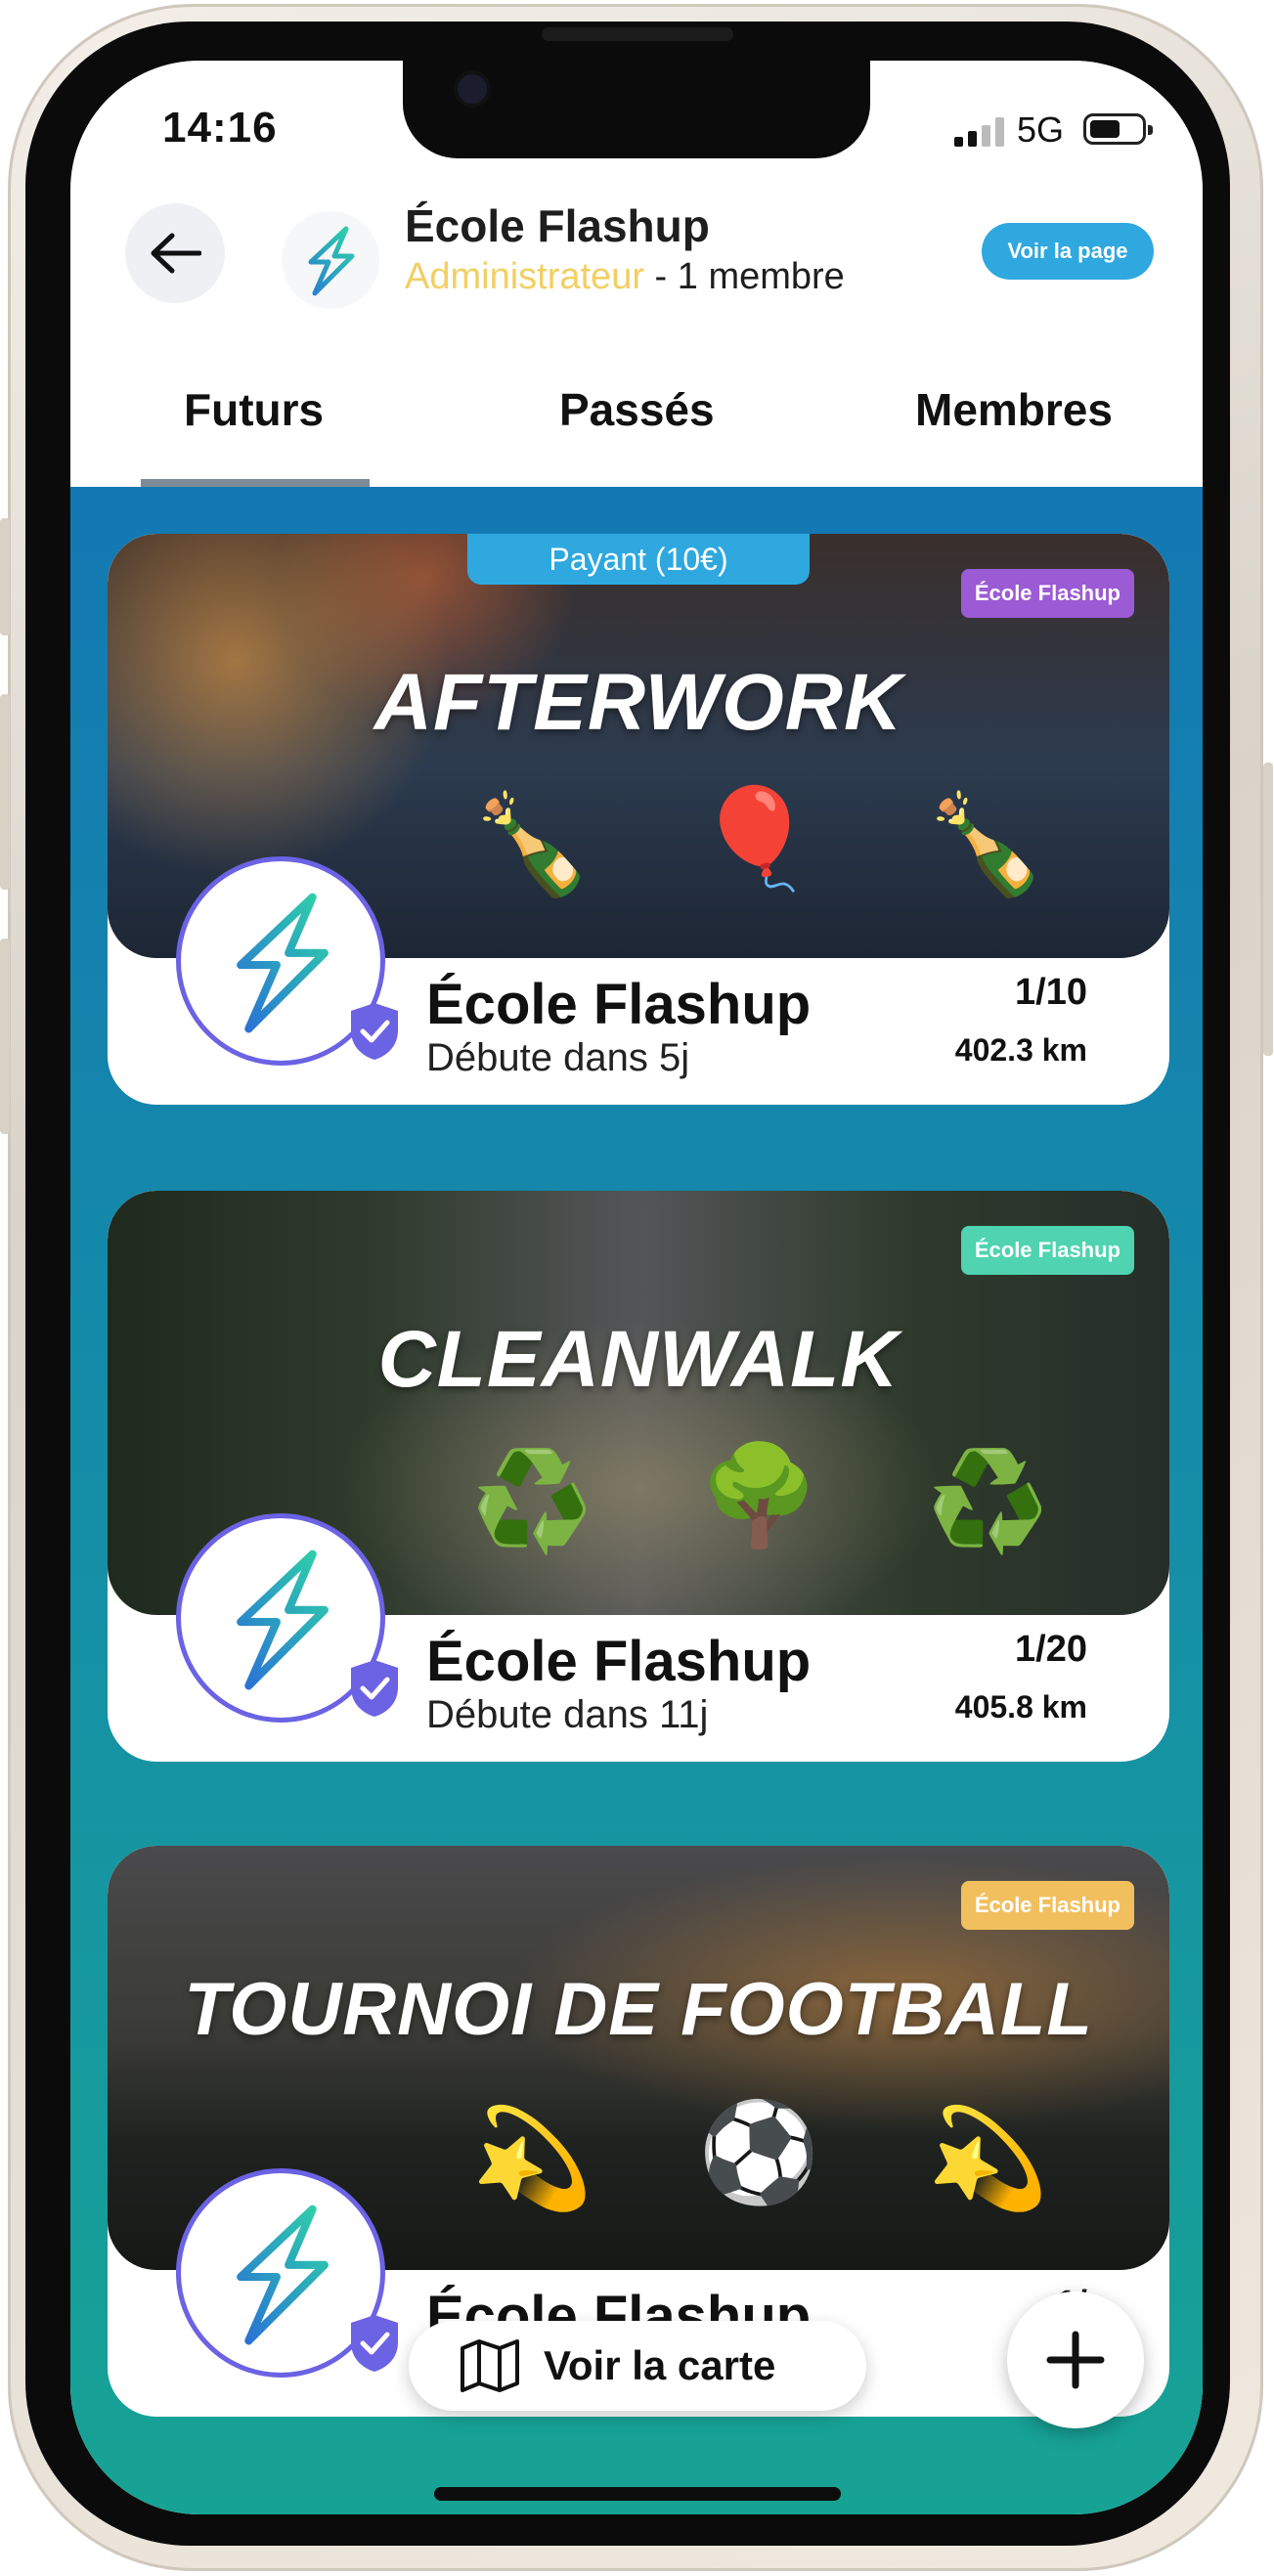 The height and width of the screenshot is (2576, 1274). What do you see at coordinates (638, 34) in the screenshot?
I see `speaker-grille` at bounding box center [638, 34].